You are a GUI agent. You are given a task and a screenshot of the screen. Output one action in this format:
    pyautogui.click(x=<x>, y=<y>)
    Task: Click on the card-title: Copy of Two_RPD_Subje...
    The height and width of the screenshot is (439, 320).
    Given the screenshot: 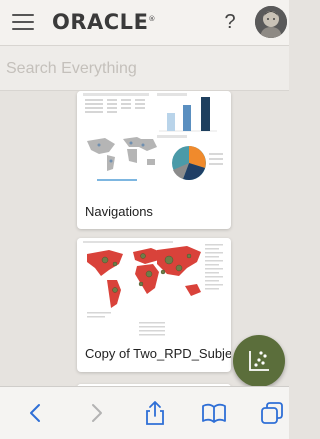 What is the action you would take?
    pyautogui.click(x=158, y=353)
    